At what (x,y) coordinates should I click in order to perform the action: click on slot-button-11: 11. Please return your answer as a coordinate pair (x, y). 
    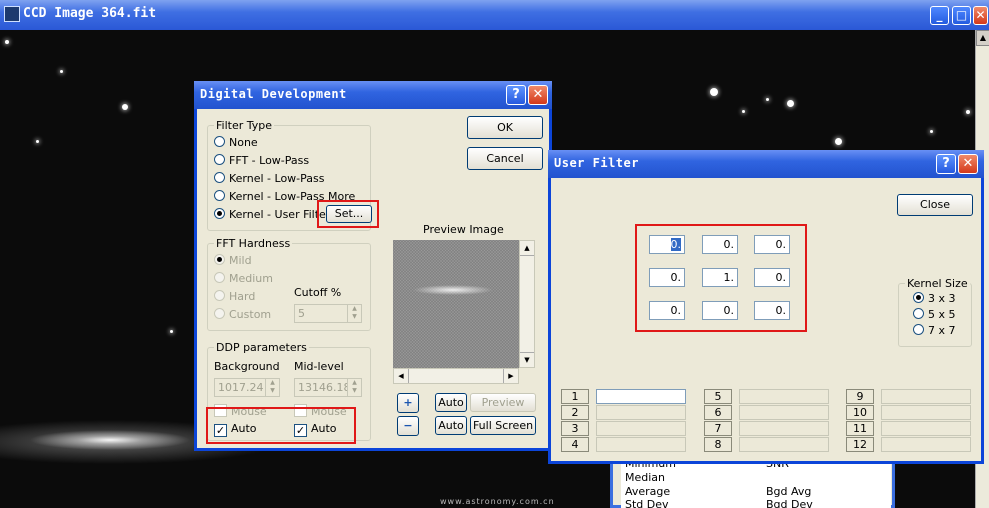
    Looking at the image, I should click on (860, 428).